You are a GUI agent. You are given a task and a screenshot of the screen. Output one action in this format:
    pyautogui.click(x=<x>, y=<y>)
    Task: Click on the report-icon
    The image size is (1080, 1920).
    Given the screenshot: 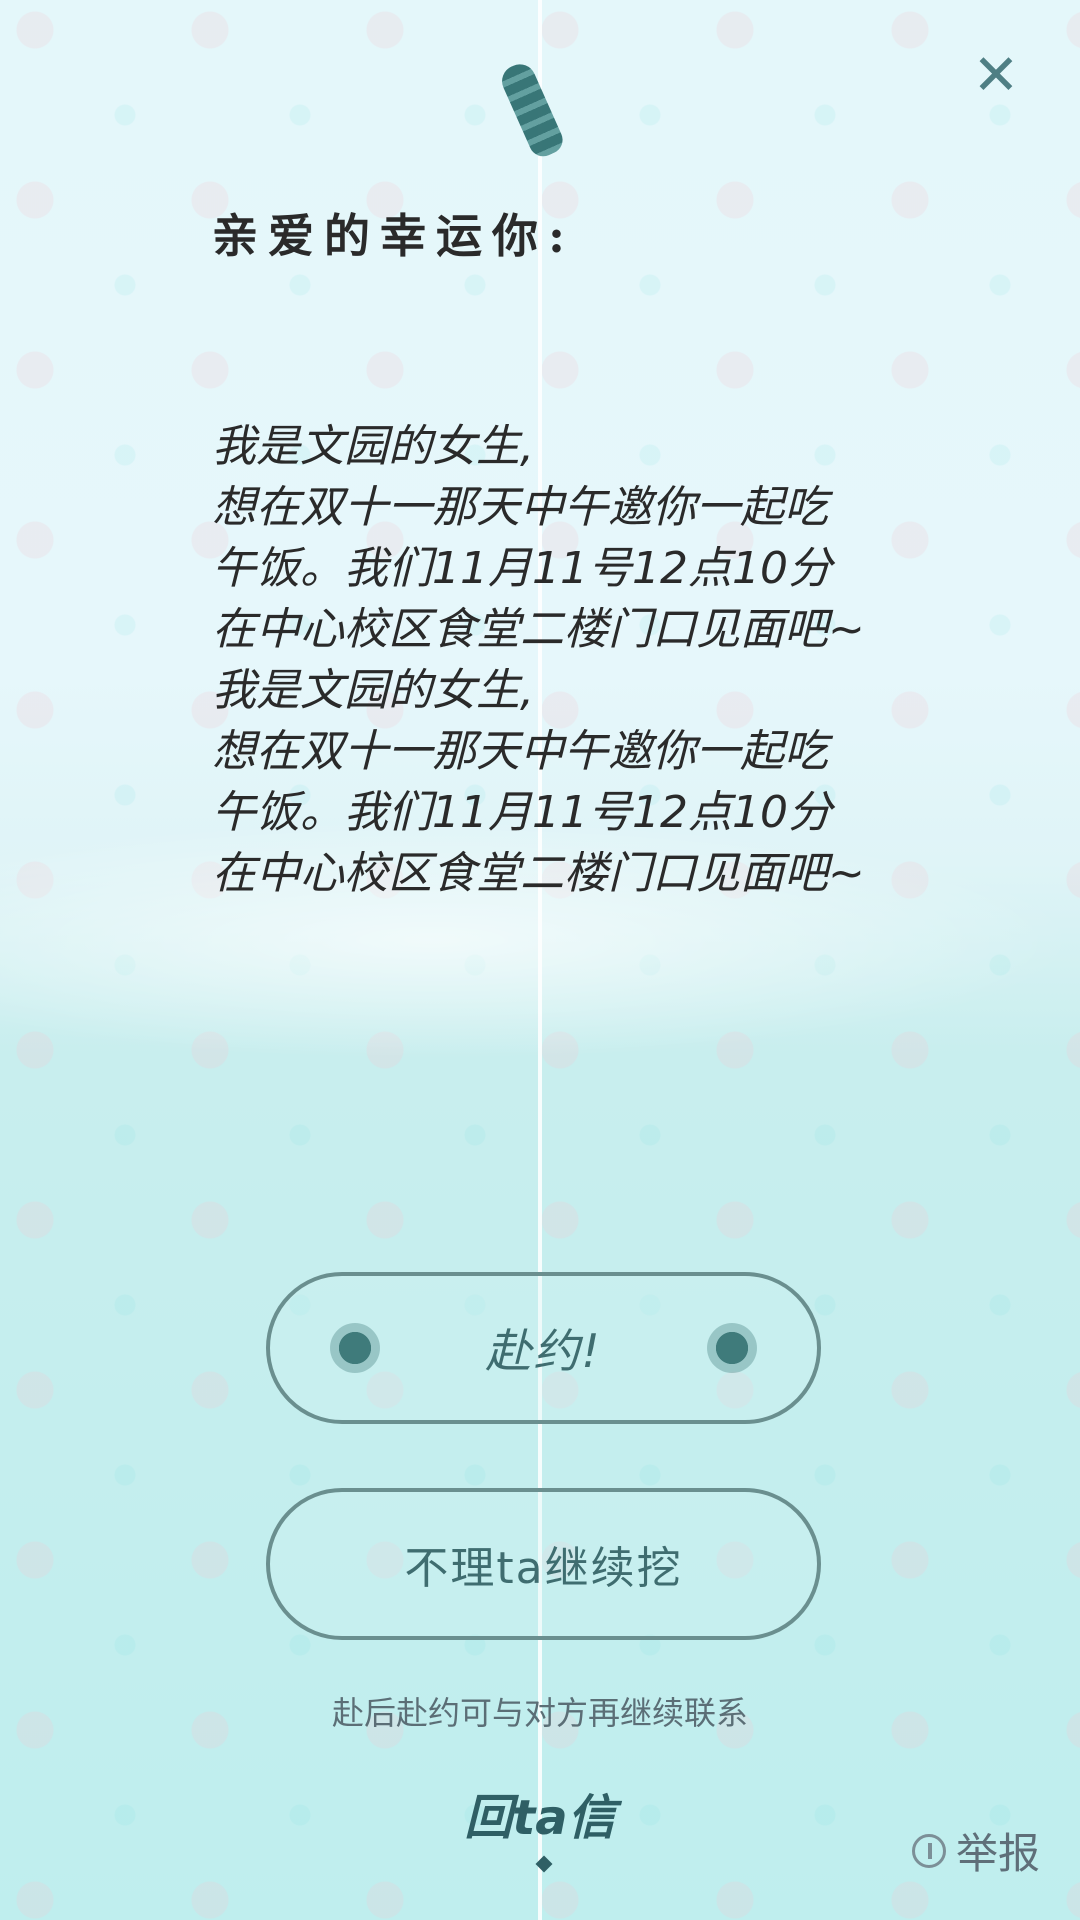 What is the action you would take?
    pyautogui.click(x=928, y=1850)
    